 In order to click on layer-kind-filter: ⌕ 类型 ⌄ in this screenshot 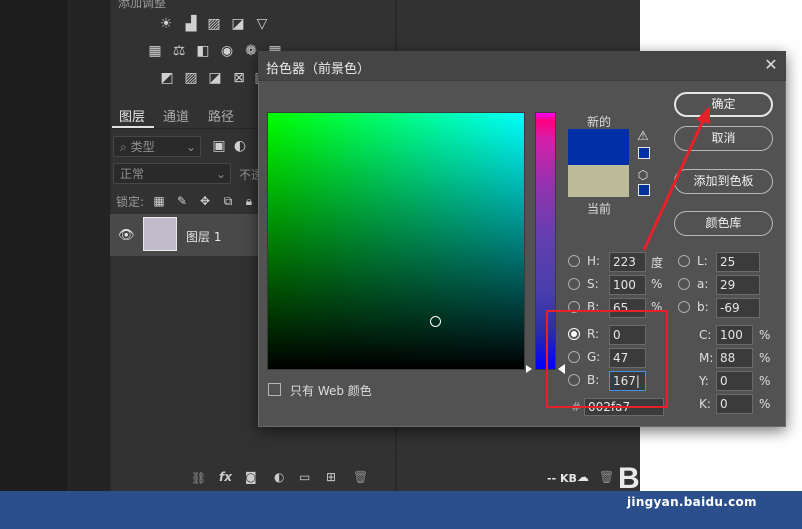, I will do `click(157, 146)`.